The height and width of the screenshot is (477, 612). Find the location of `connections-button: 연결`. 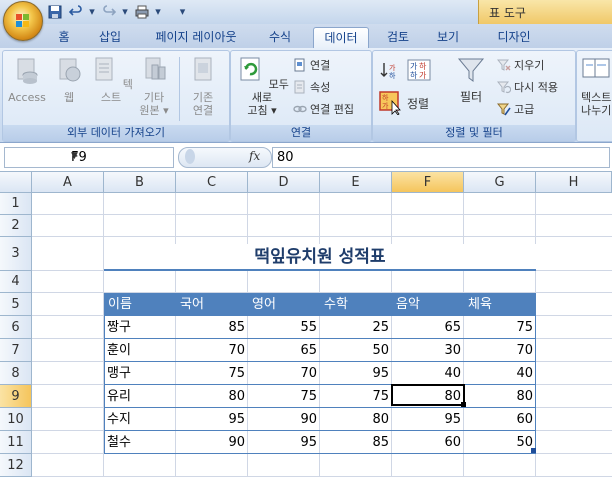

connections-button: 연결 is located at coordinates (311, 65).